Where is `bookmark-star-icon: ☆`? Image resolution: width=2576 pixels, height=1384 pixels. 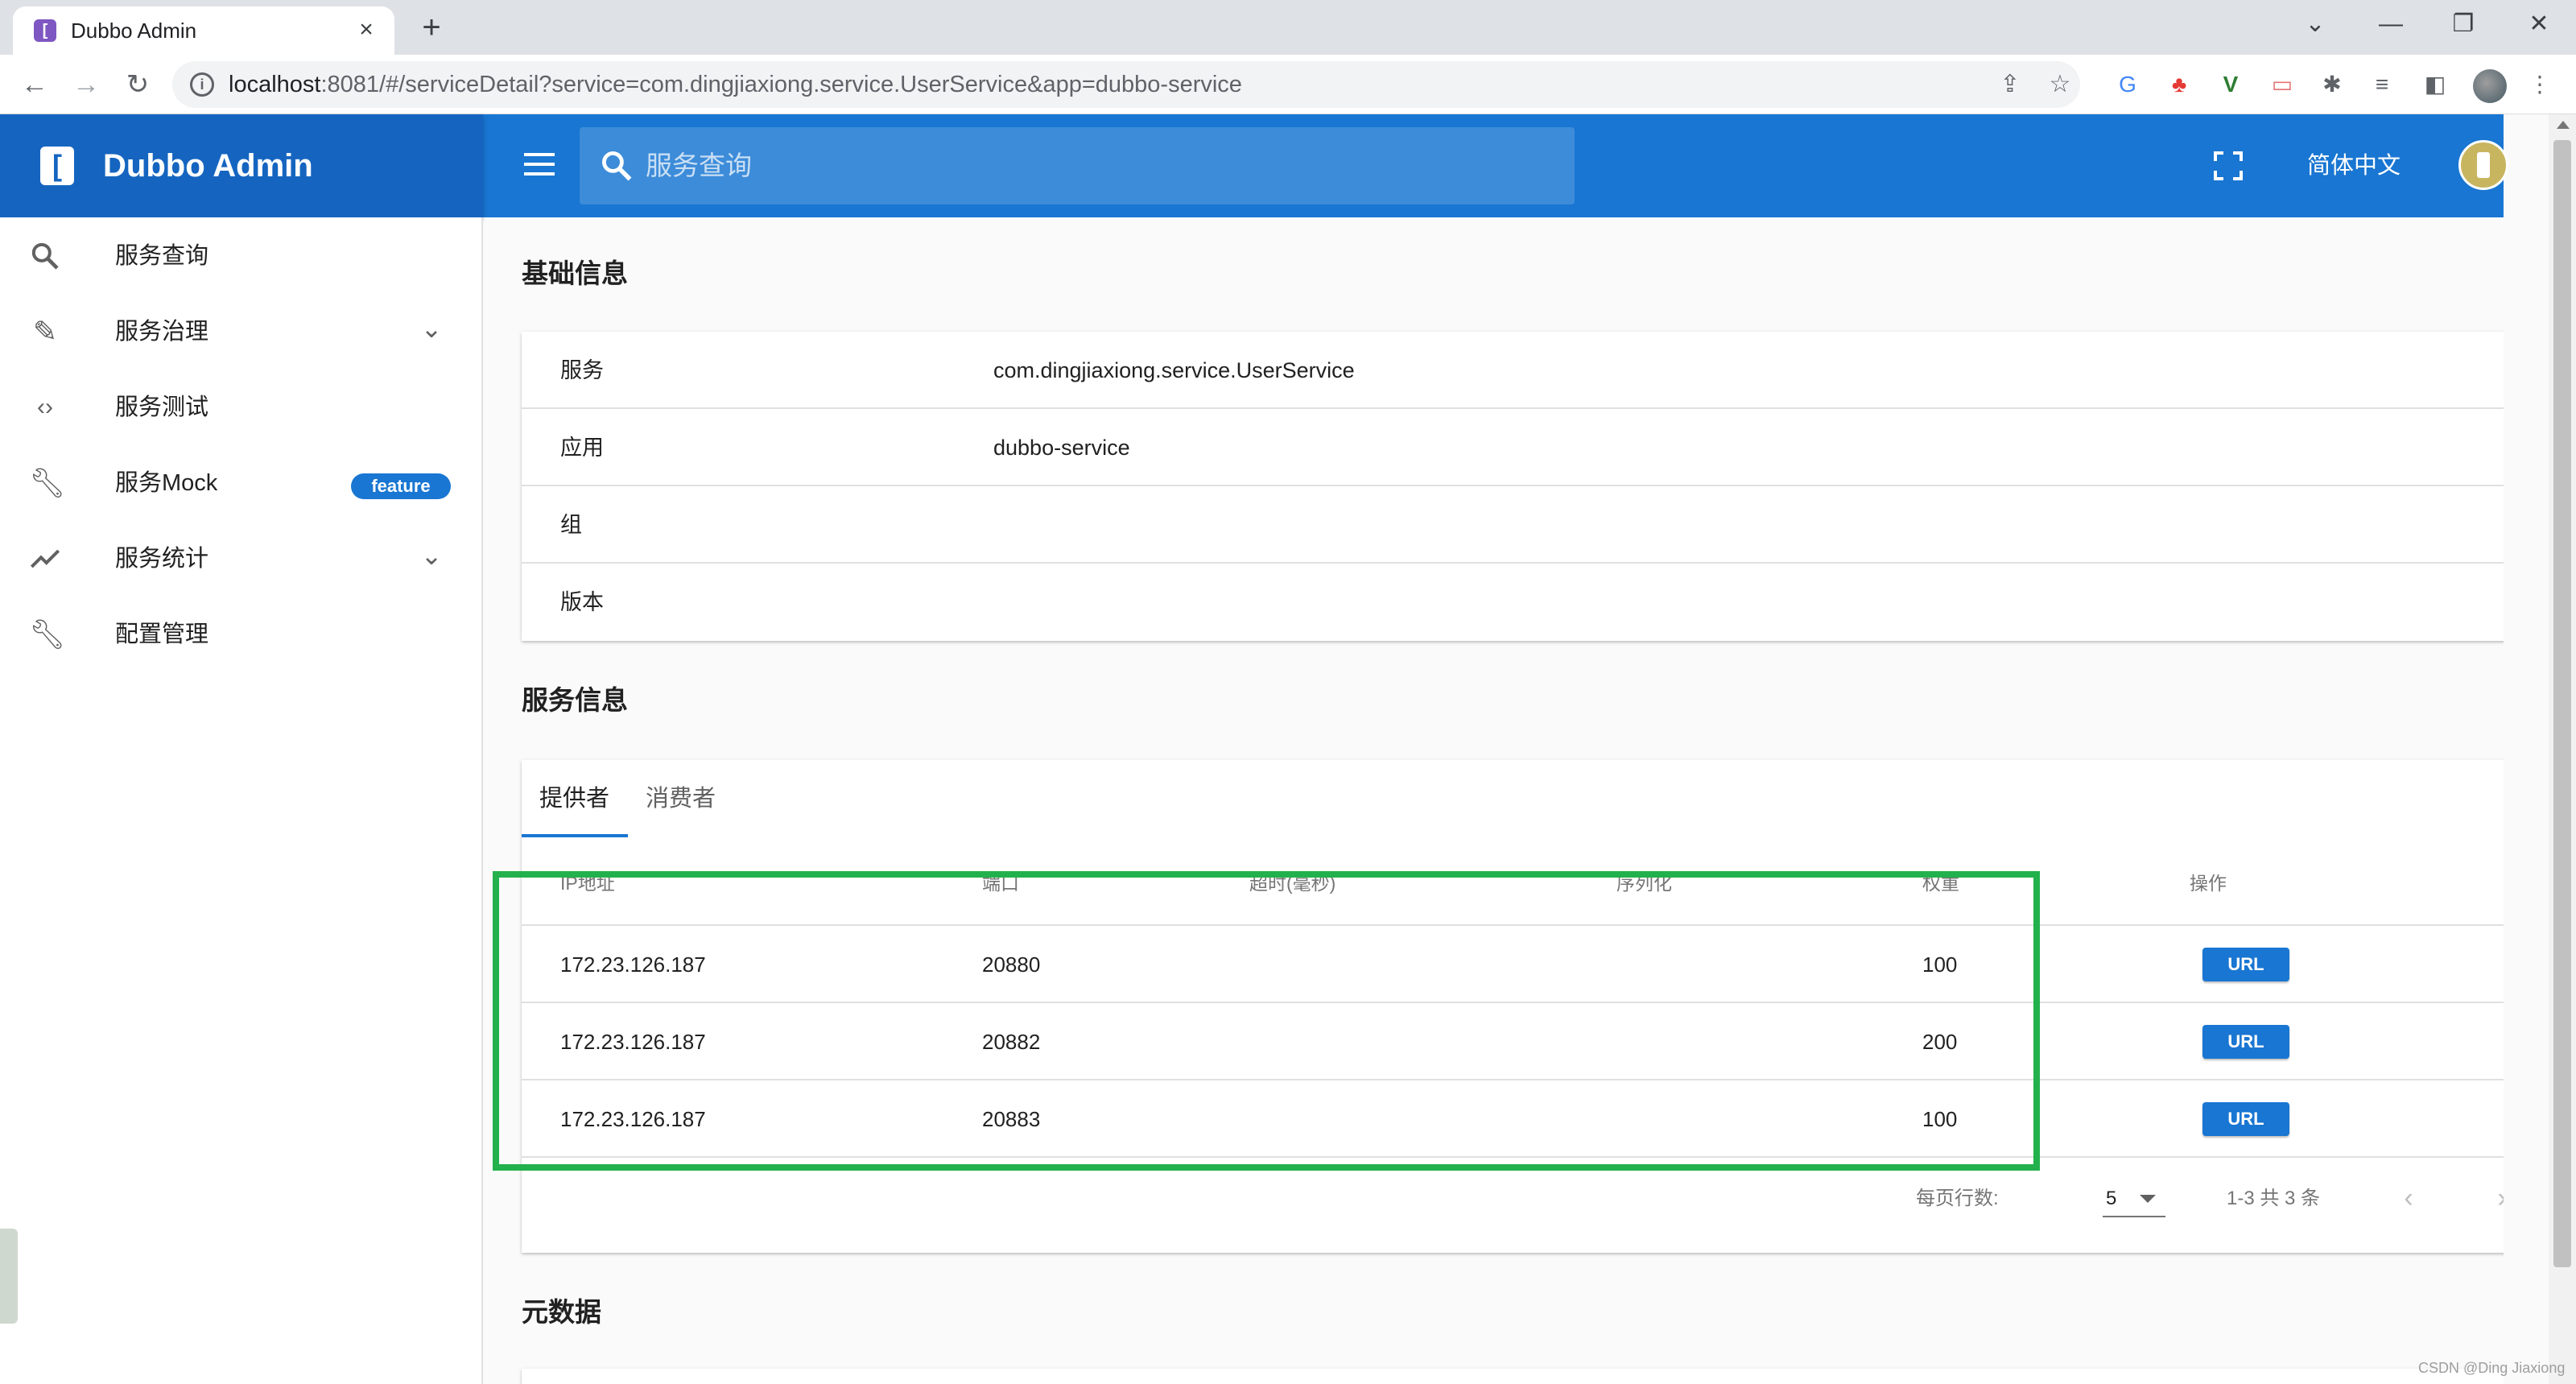
bookmark-star-icon: ☆ is located at coordinates (2060, 84).